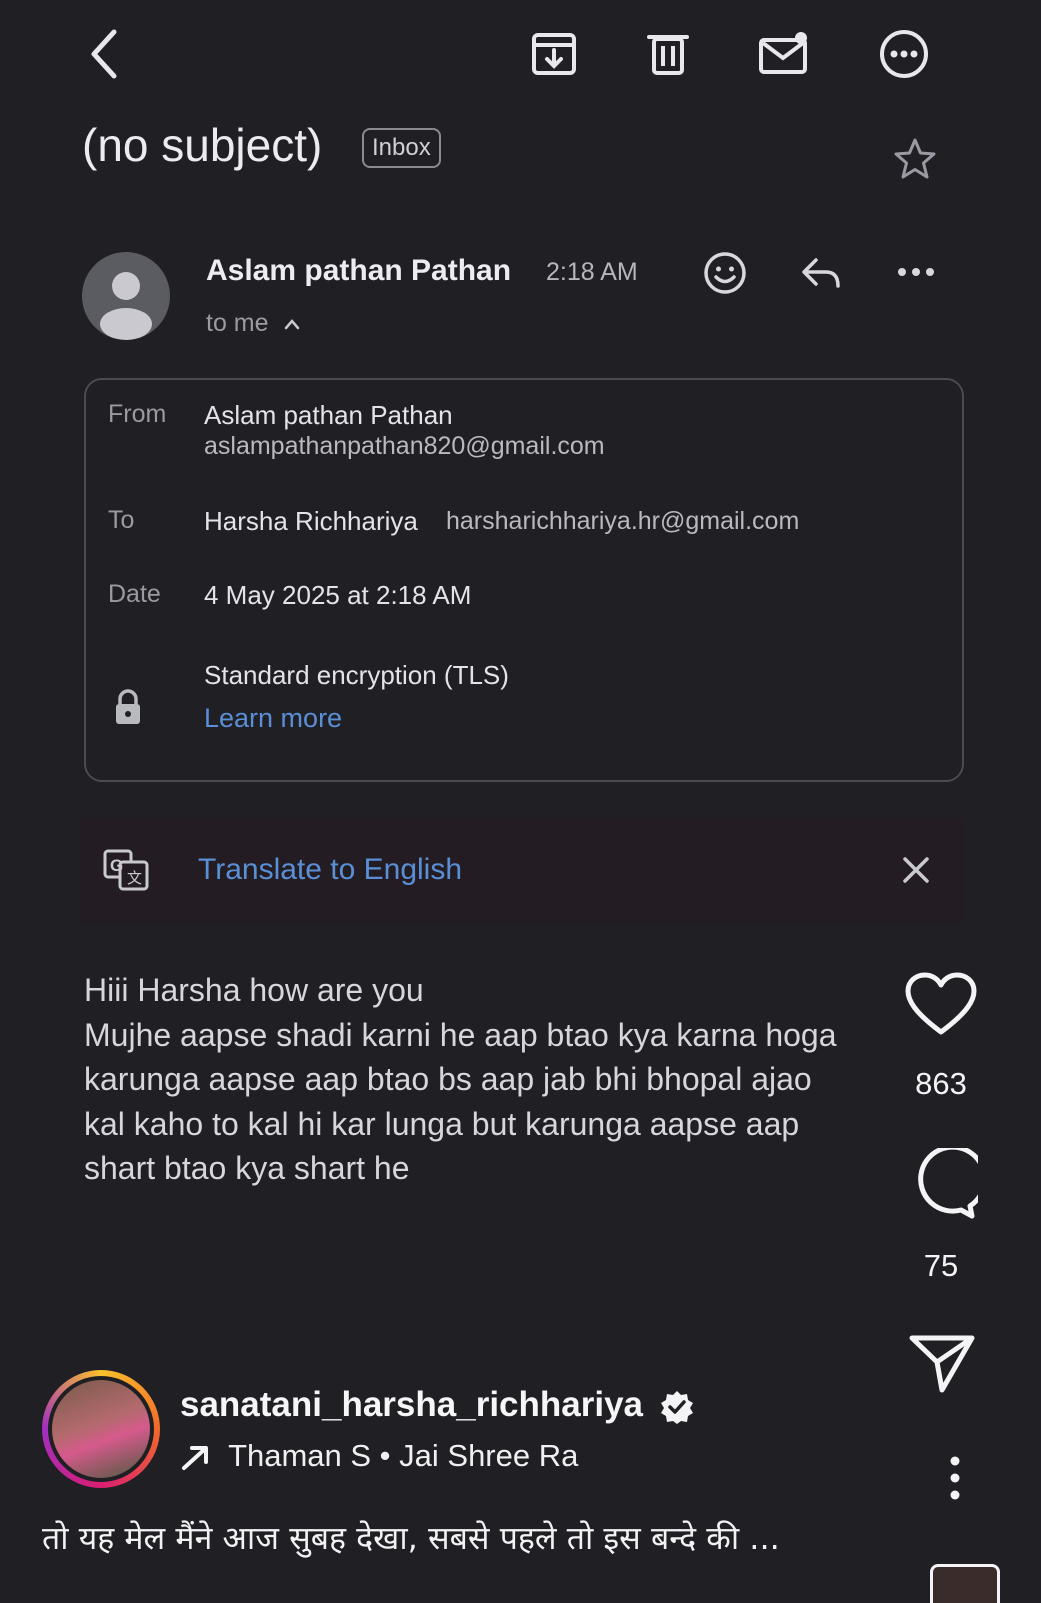 The width and height of the screenshot is (1041, 1603). I want to click on svg-text: 文, so click(134, 878).